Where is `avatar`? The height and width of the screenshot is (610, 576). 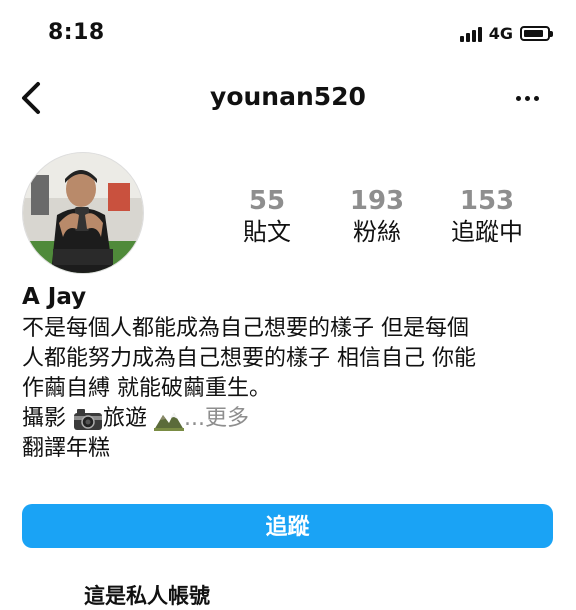 avatar is located at coordinates (83, 213).